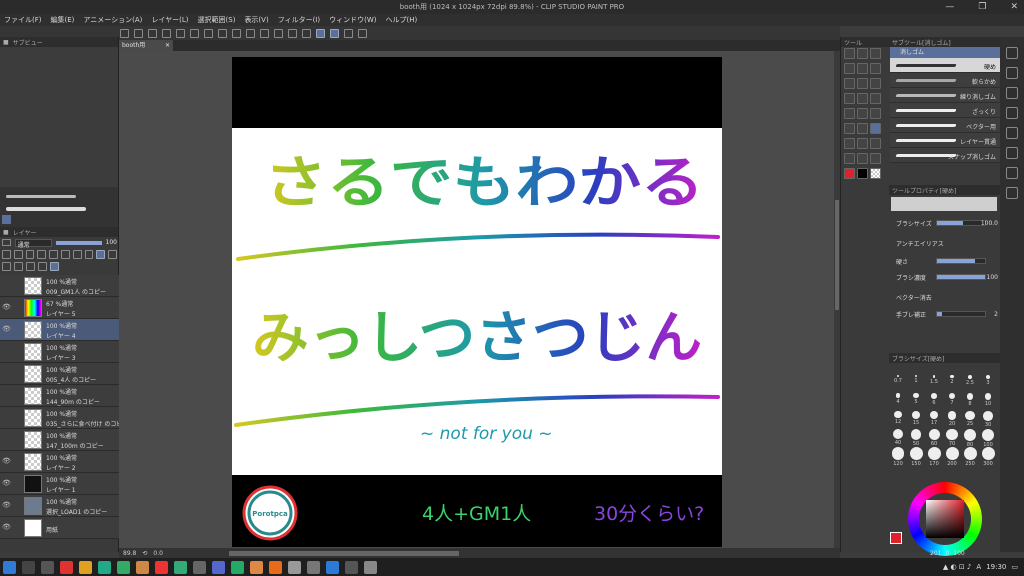 The height and width of the screenshot is (576, 1024). What do you see at coordinates (59, 396) in the screenshot?
I see `layer-row: 100 %通常 144_90m のコピー` at bounding box center [59, 396].